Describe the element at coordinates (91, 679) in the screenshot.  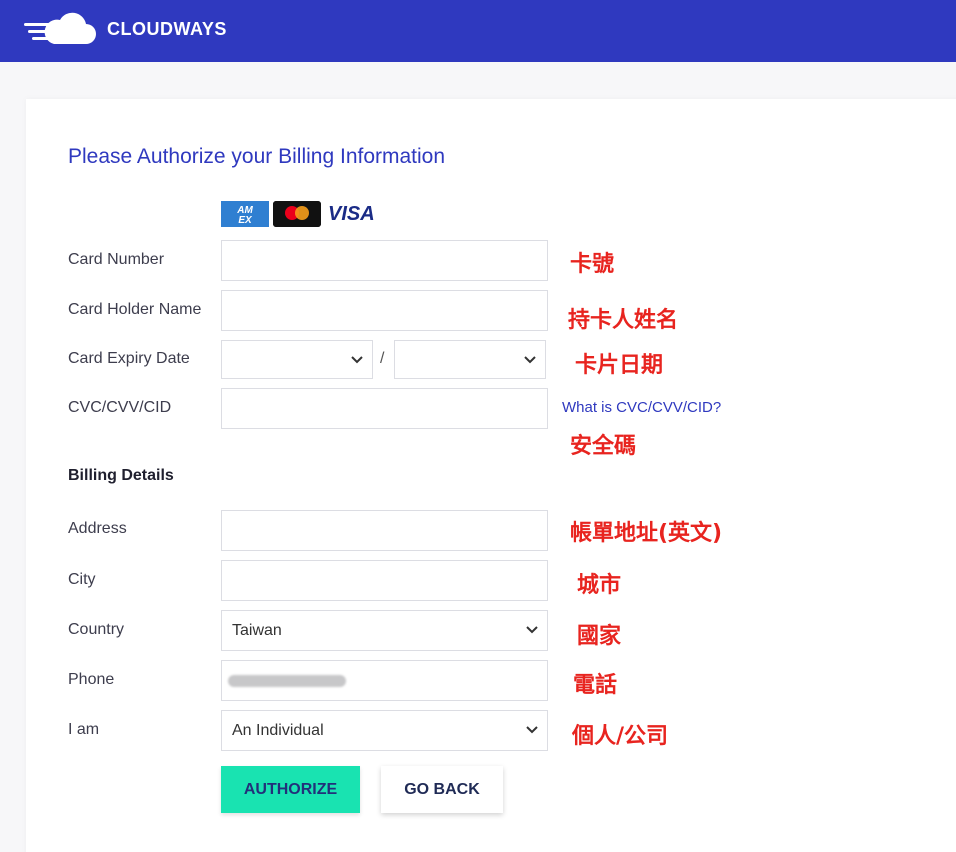
I see `phone-label: Phone` at that location.